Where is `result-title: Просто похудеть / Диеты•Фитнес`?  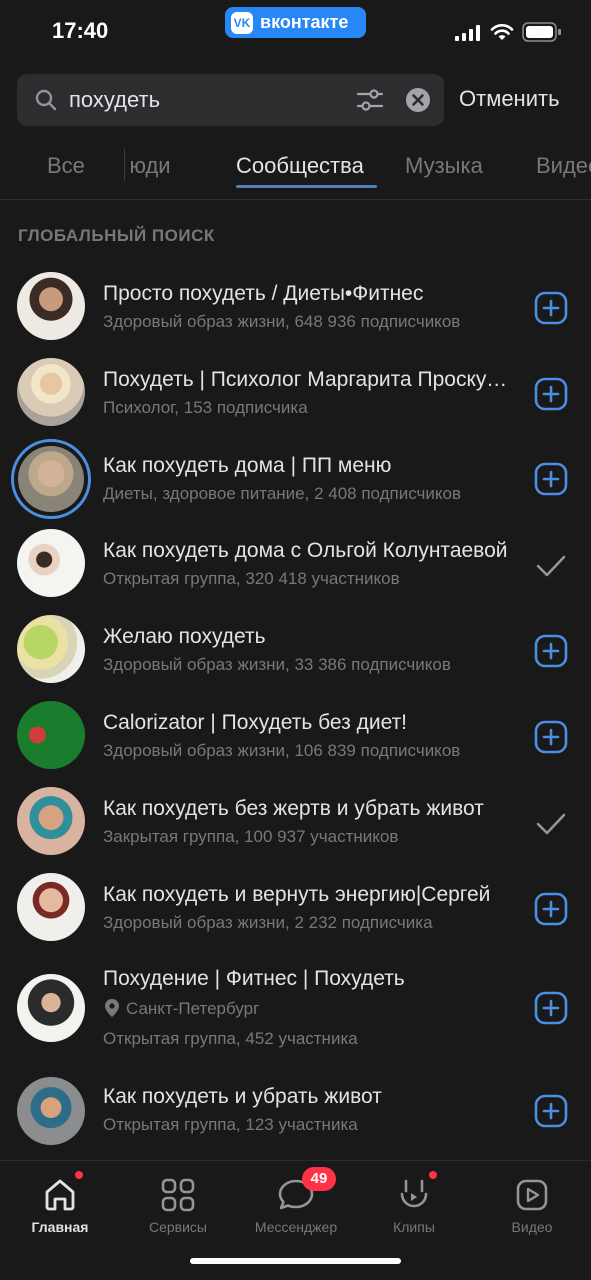 result-title: Просто похудеть / Диеты•Фитнес is located at coordinates (263, 293).